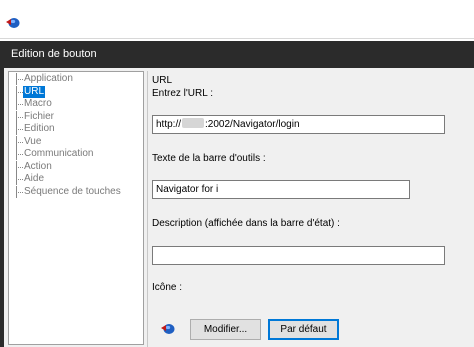 The width and height of the screenshot is (474, 347). I want to click on description-input, so click(298, 255).